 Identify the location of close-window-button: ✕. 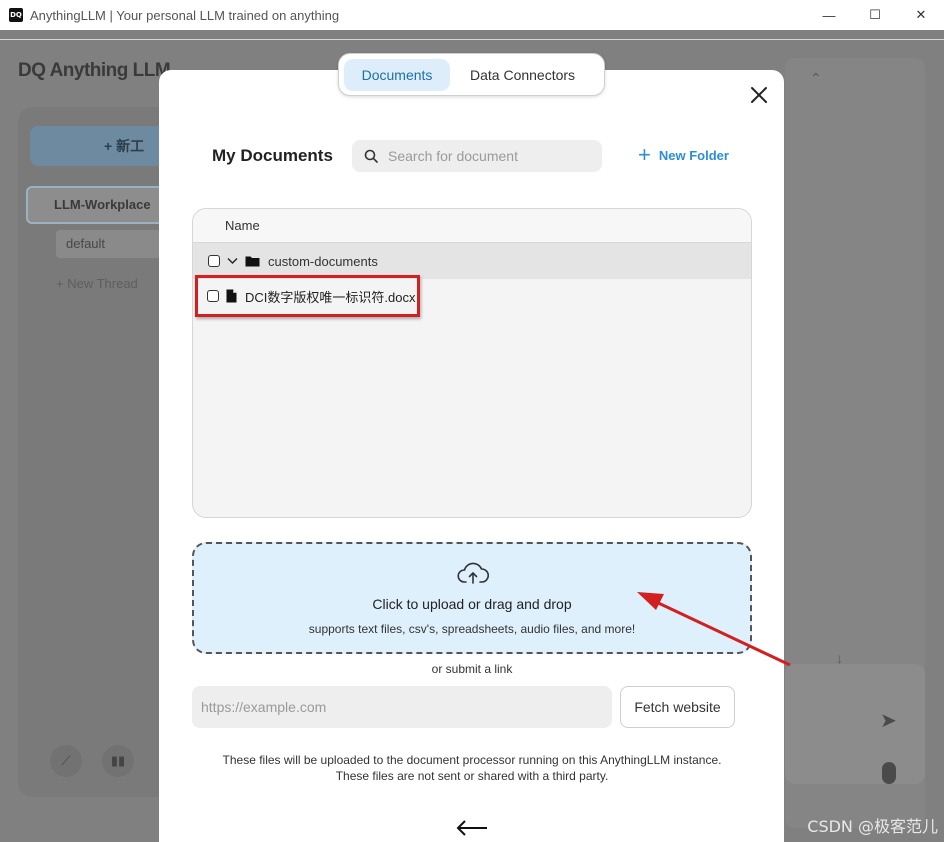
(921, 15).